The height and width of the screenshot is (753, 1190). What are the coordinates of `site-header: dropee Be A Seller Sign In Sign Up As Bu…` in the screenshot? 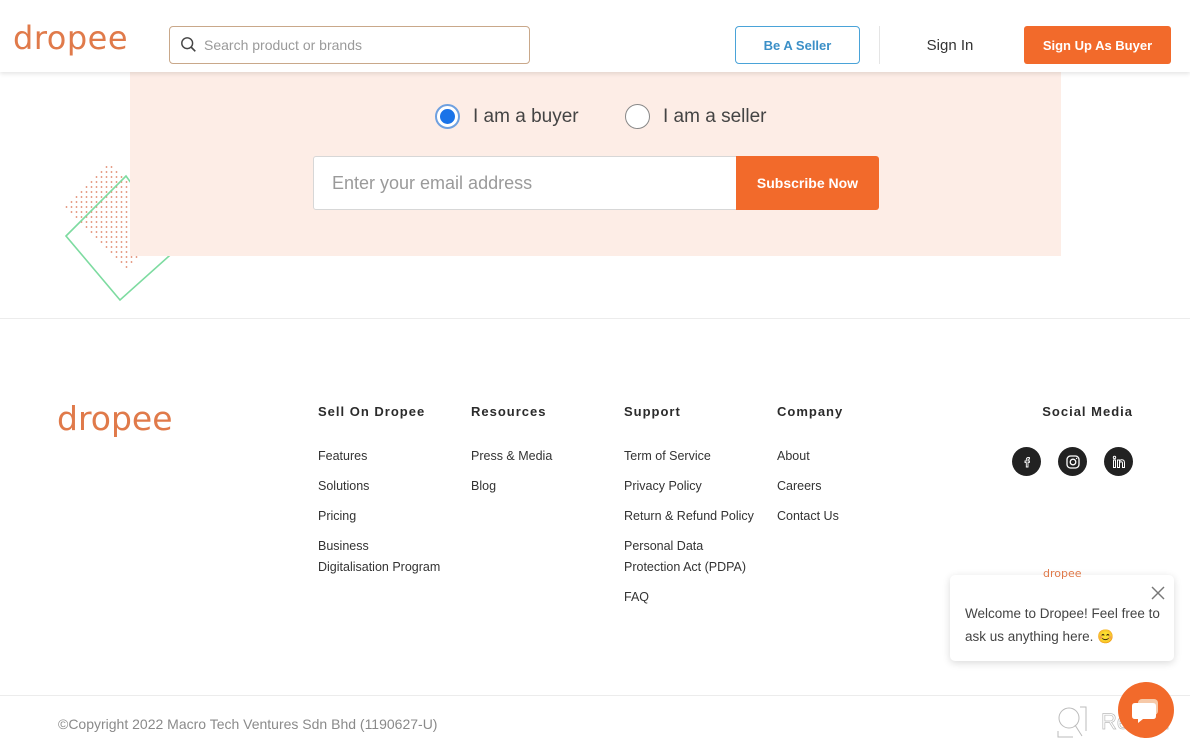 It's located at (595, 36).